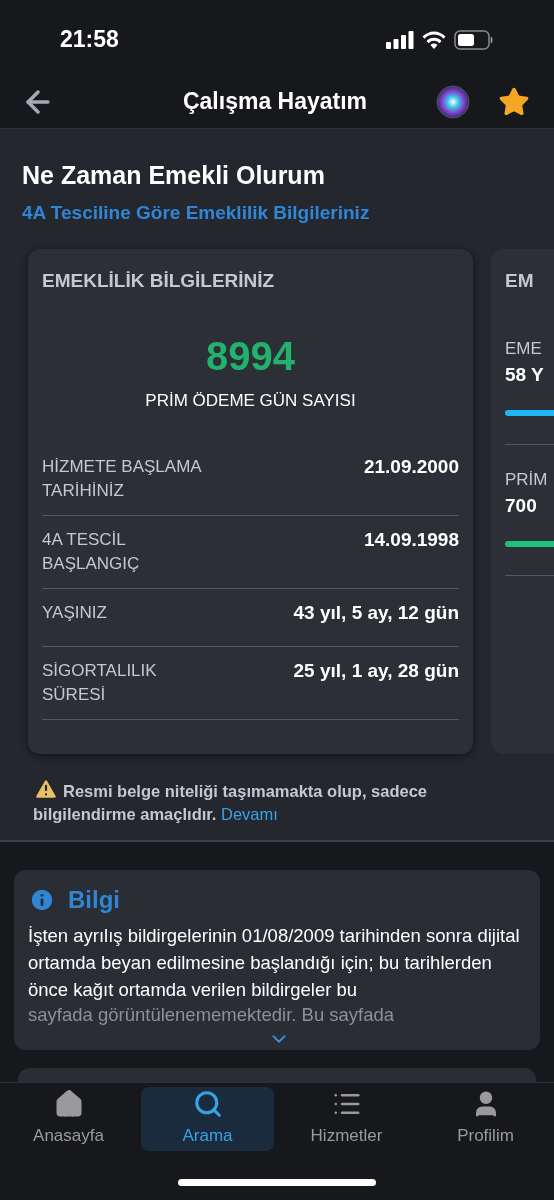  Describe the element at coordinates (212, 1015) in the screenshot. I see `info-text-faded: sayfada görüntülenememektedir. Bu sayfada` at that location.